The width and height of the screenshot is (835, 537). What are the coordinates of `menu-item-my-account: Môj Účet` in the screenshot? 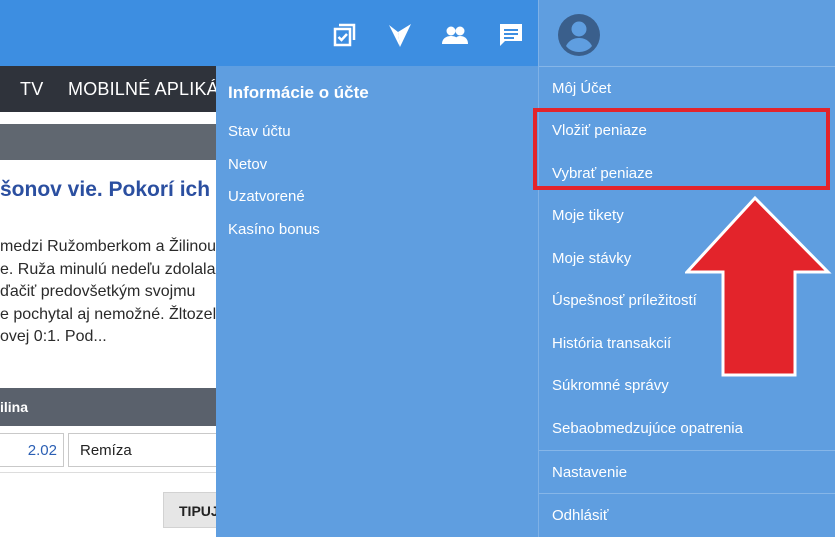 It's located at (581, 88).